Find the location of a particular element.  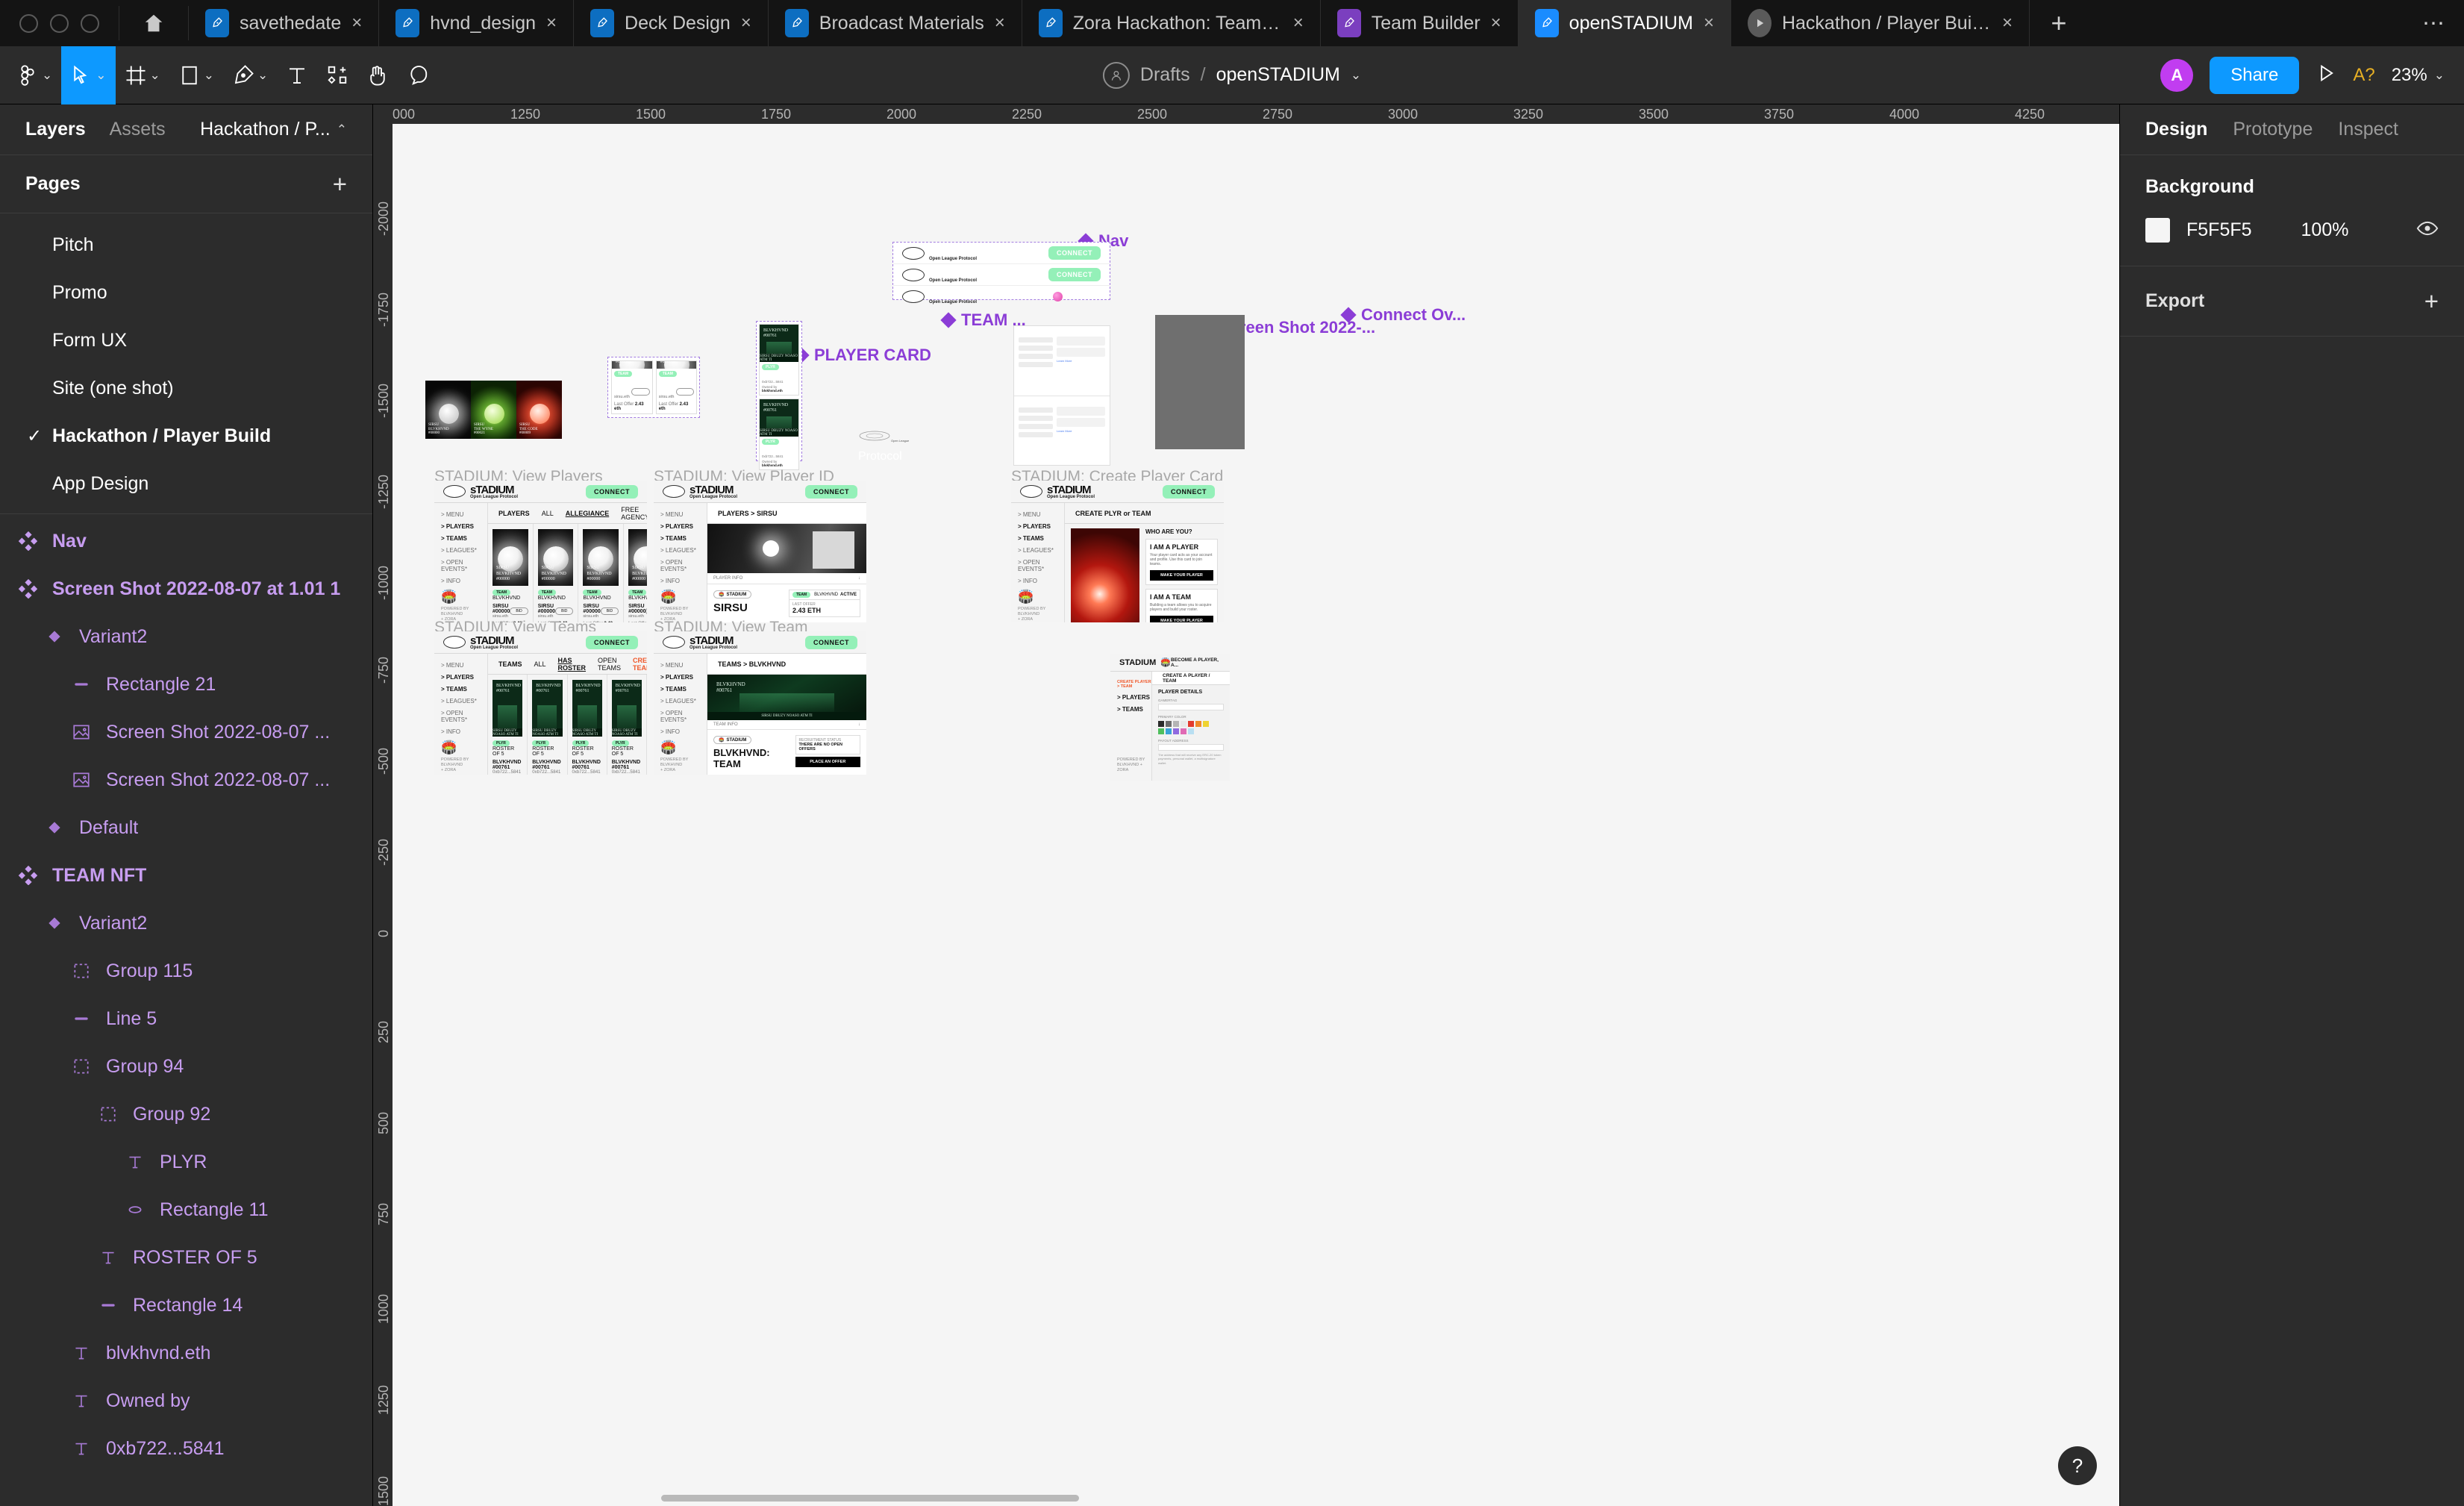

visibility-toggle is located at coordinates (2427, 230).